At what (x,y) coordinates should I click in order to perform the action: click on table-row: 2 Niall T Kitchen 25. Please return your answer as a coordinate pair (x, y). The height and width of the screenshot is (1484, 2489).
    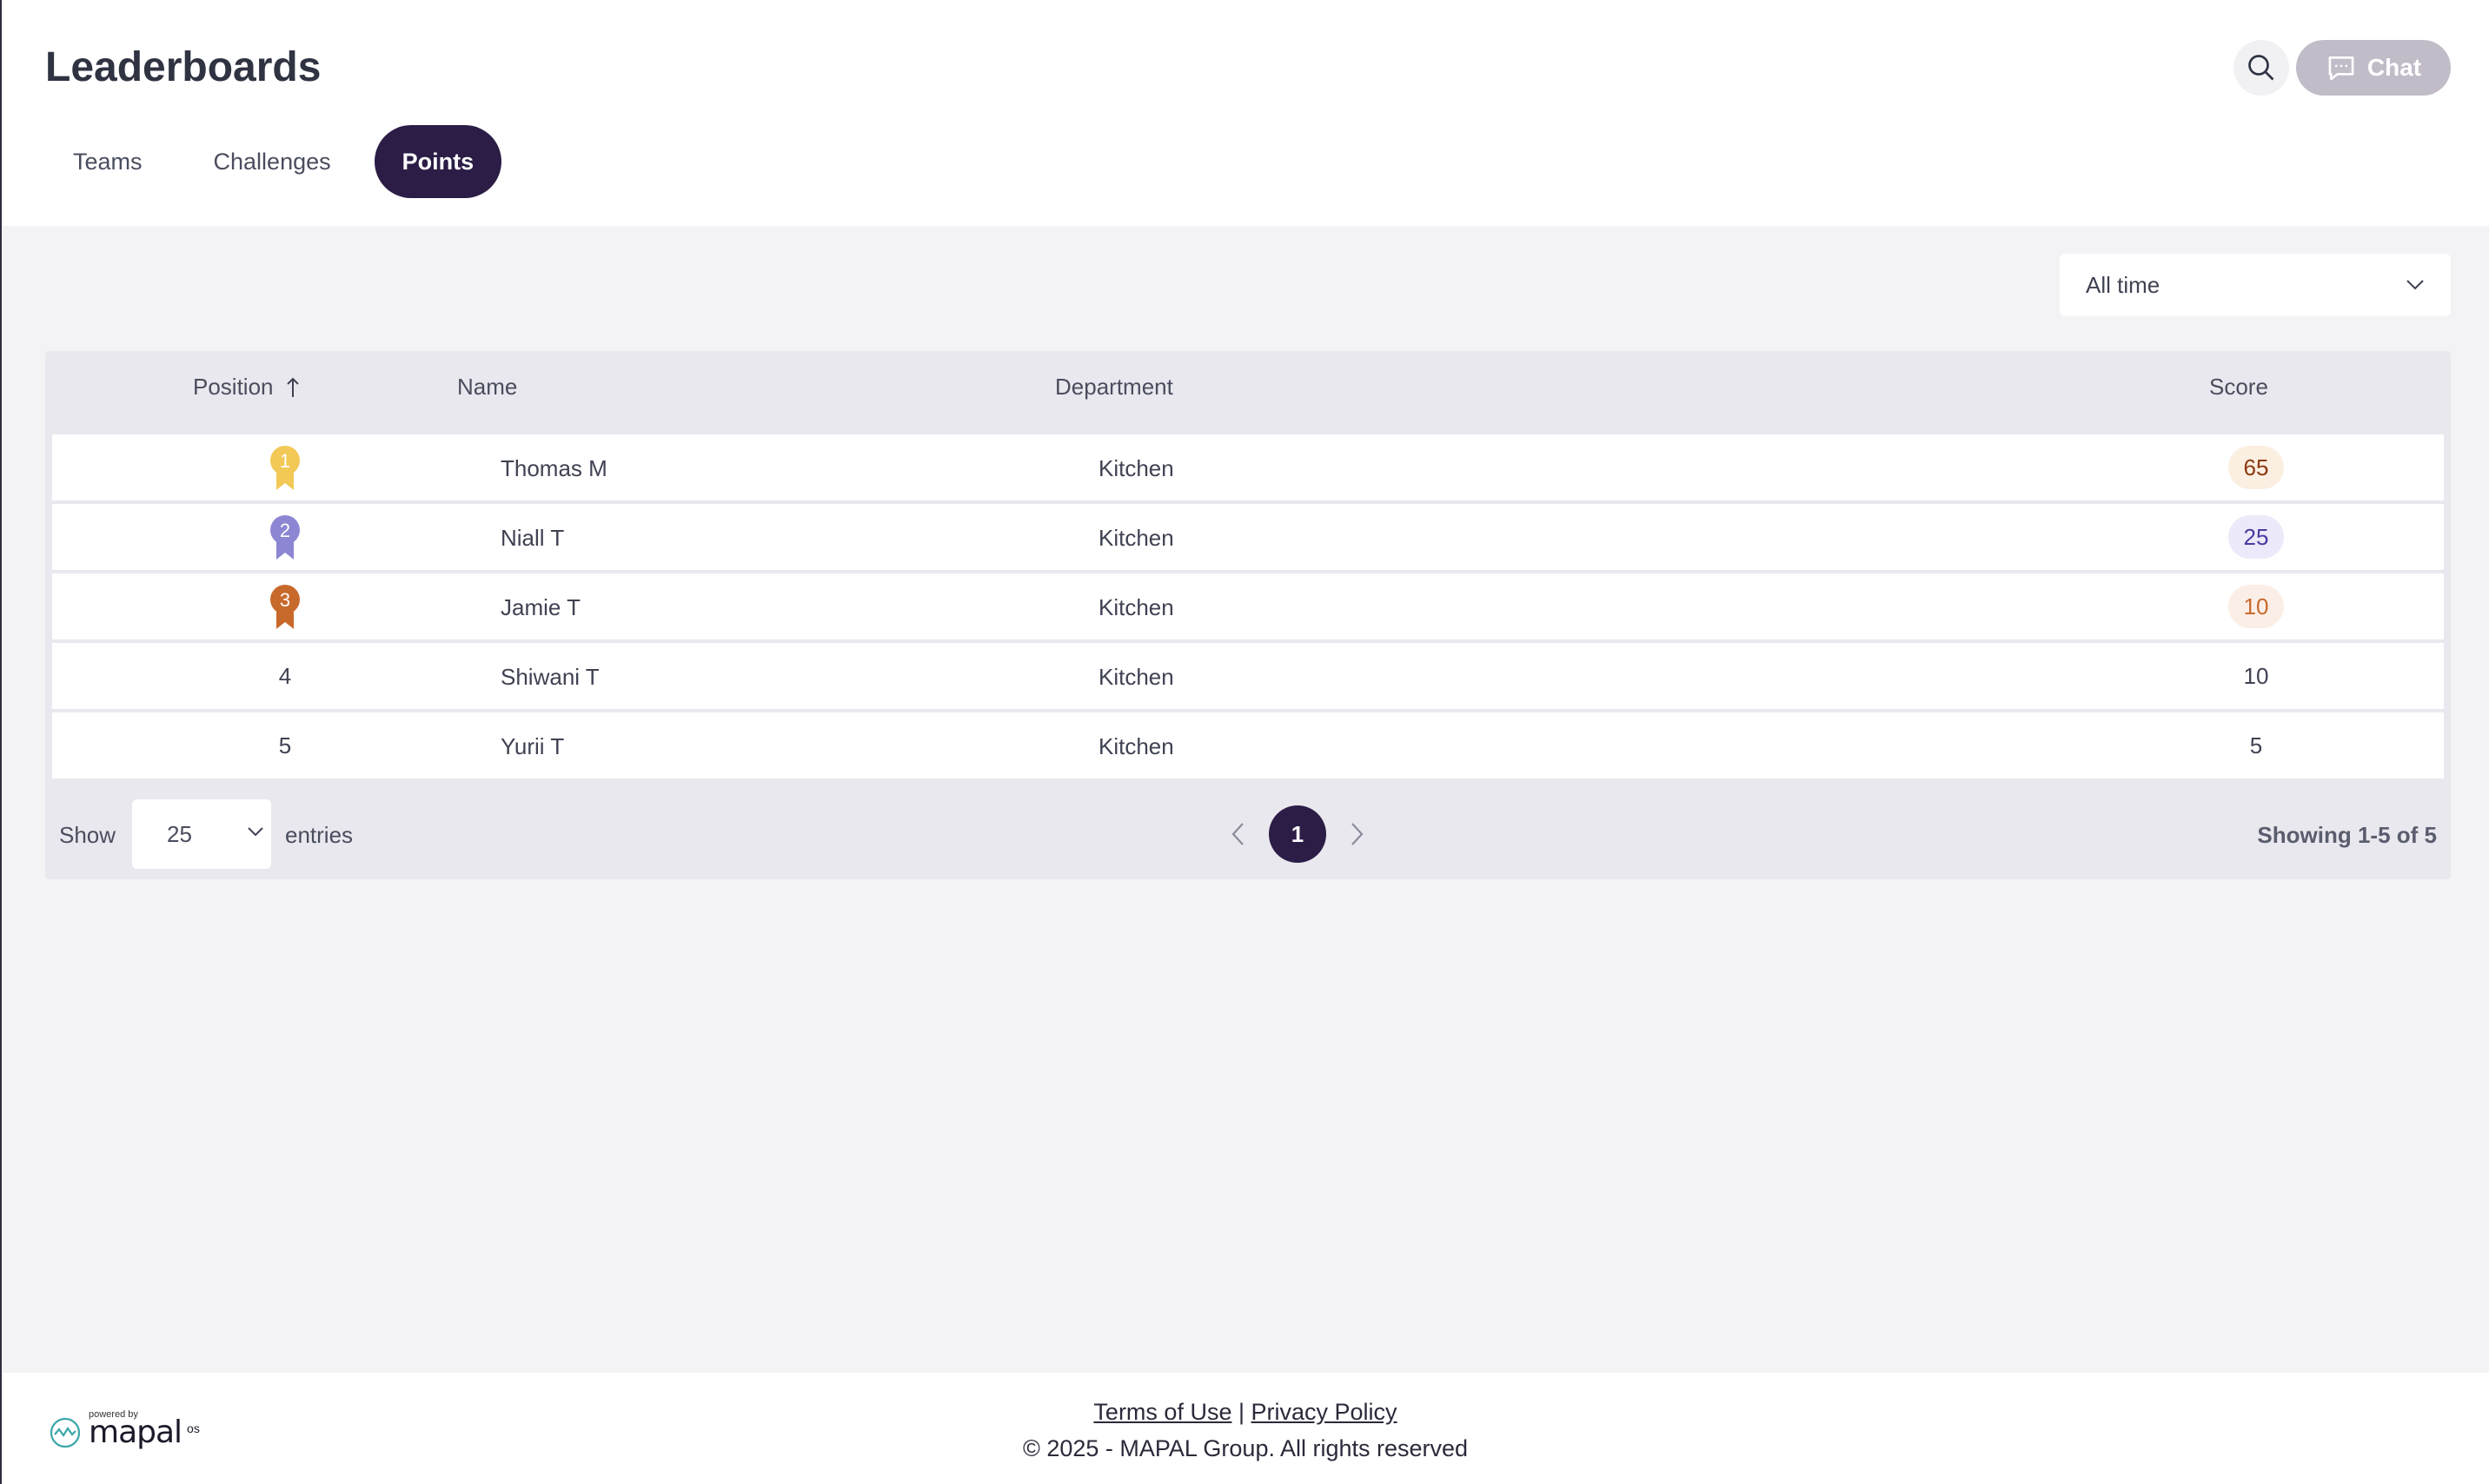
    Looking at the image, I should click on (1248, 537).